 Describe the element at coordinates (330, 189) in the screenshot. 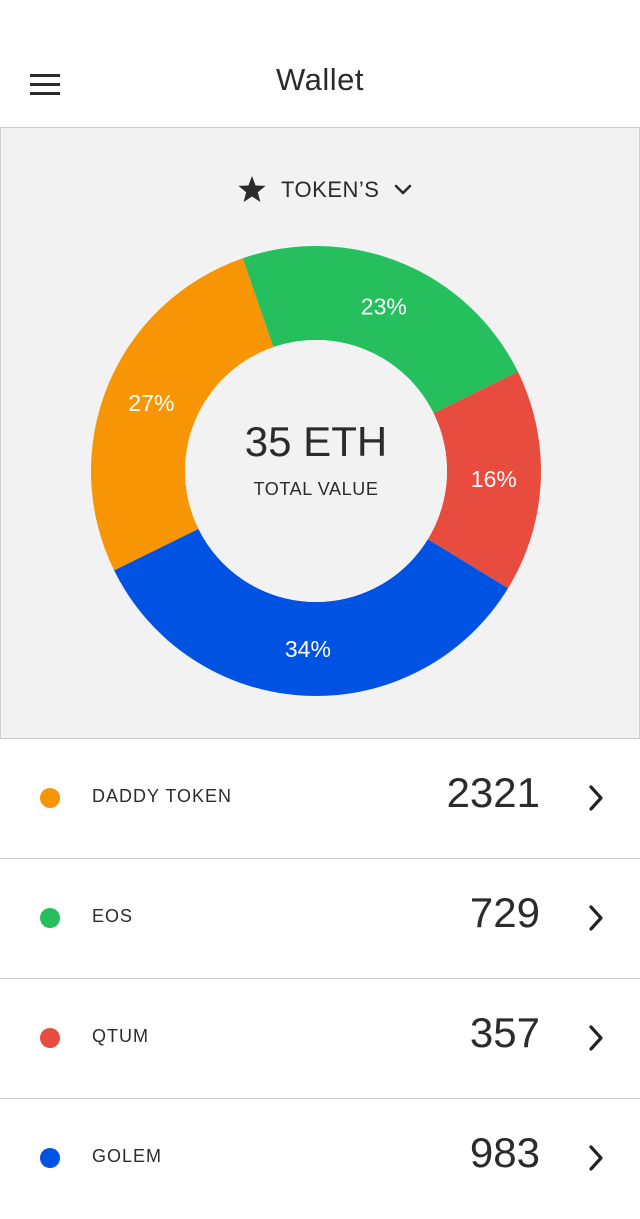

I see `token-selector-label: TOKEN’S` at that location.